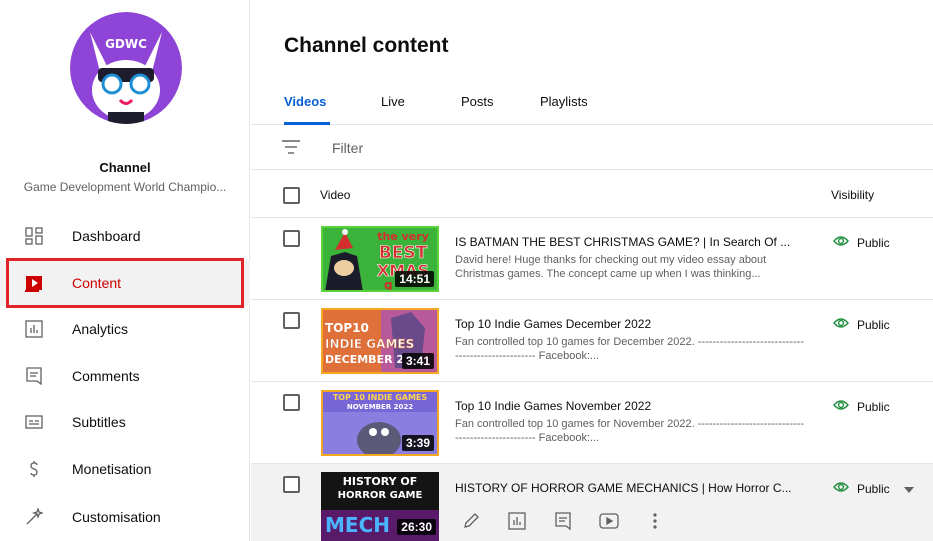 This screenshot has width=933, height=541. Describe the element at coordinates (369, 344) in the screenshot. I see `thumb-text: INDIE GAMES` at that location.